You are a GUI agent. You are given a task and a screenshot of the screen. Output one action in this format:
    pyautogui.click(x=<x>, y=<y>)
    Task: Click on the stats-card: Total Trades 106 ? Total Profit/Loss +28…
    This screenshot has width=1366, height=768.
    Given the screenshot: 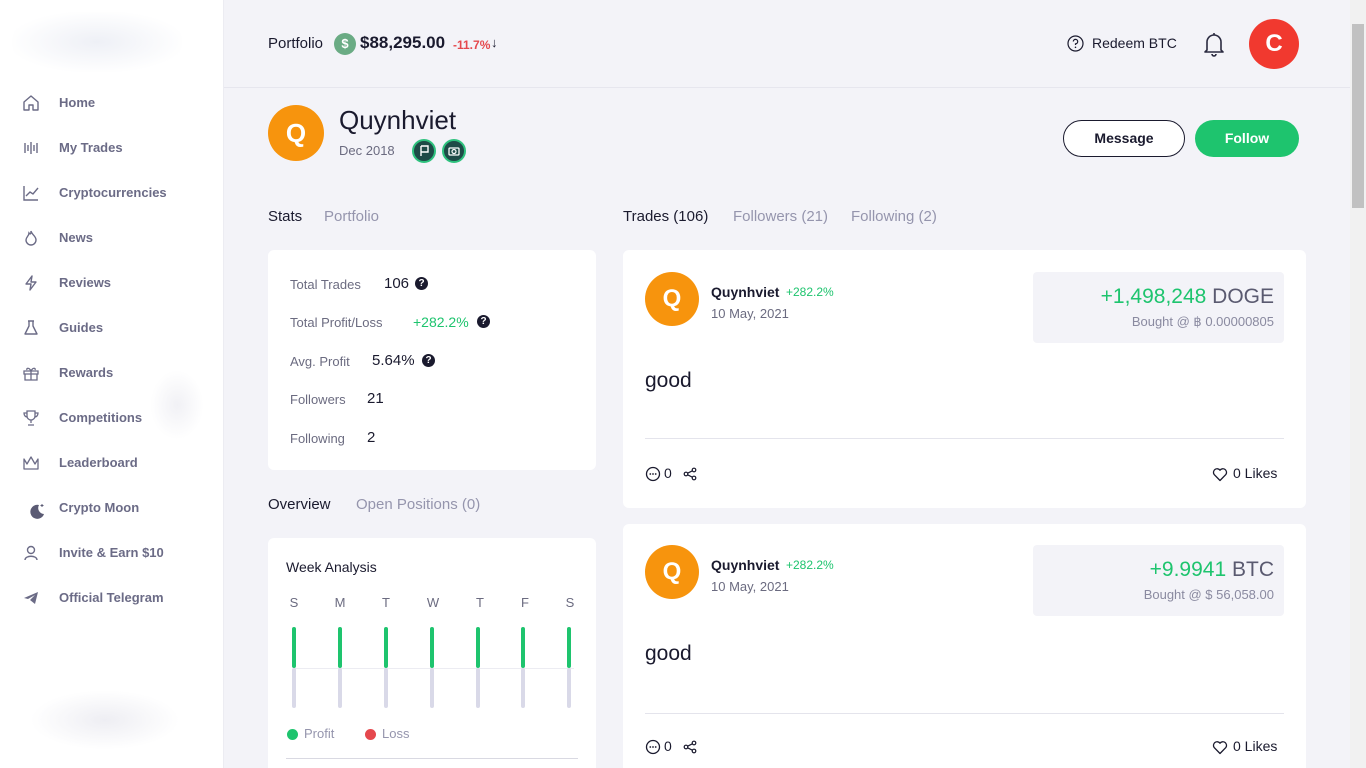 What is the action you would take?
    pyautogui.click(x=432, y=360)
    